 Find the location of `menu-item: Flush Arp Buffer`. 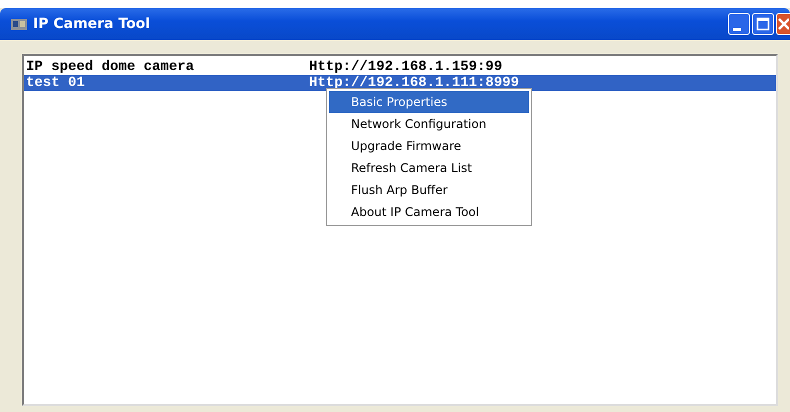

menu-item: Flush Arp Buffer is located at coordinates (429, 190).